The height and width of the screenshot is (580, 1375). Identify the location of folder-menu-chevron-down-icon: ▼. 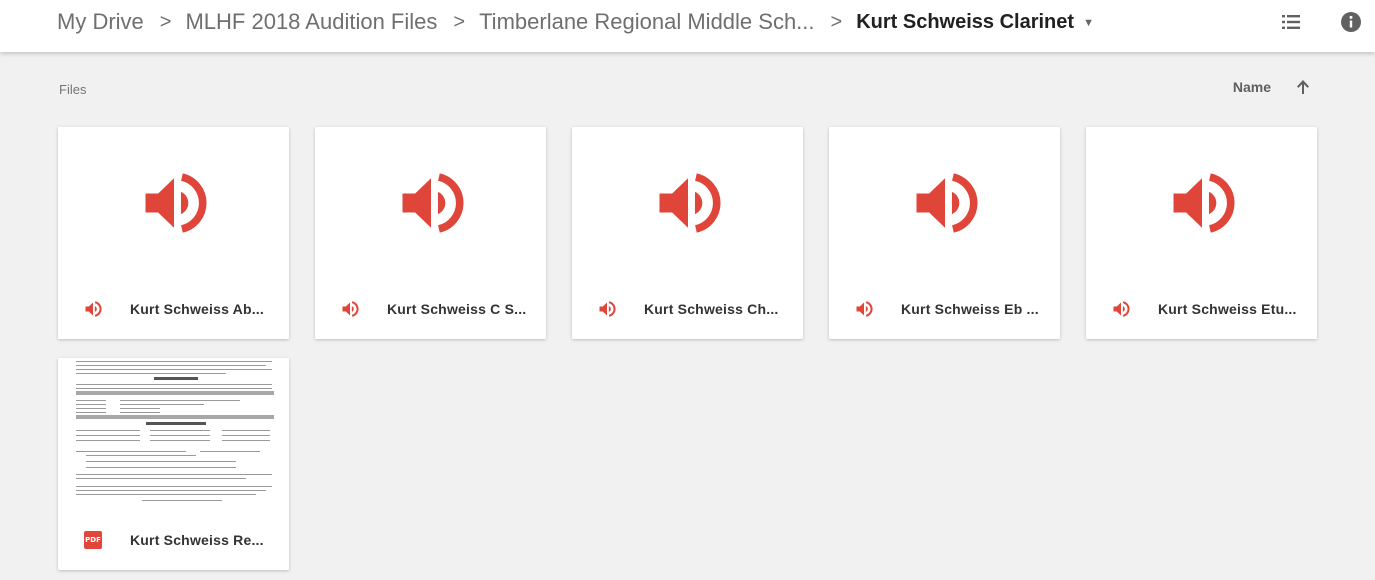
(1088, 23).